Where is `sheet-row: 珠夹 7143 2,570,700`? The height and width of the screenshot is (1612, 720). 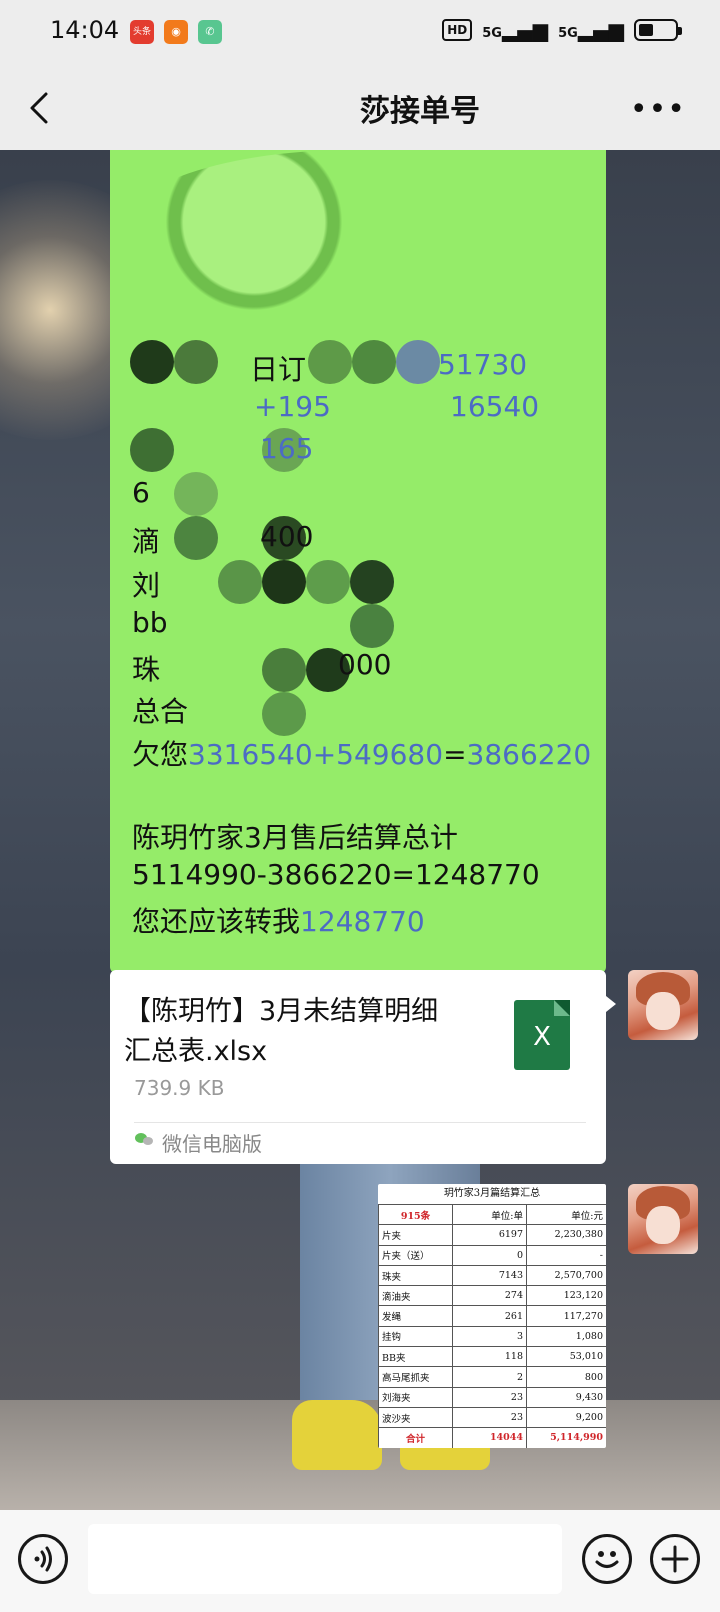
sheet-row: 珠夹 7143 2,570,700 is located at coordinates (492, 1275).